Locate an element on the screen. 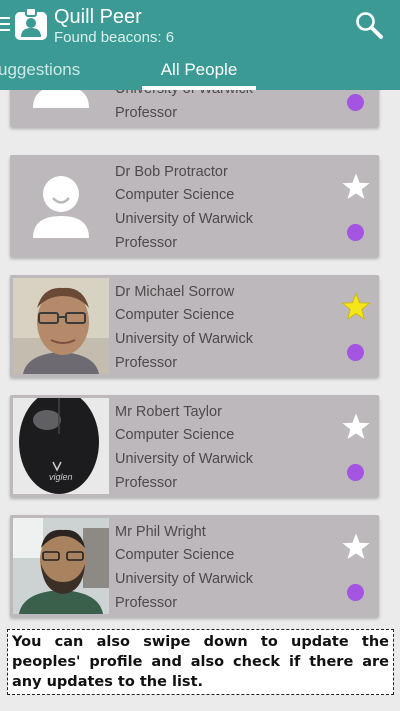  tab-bar: uggestions All People is located at coordinates (200, 71).